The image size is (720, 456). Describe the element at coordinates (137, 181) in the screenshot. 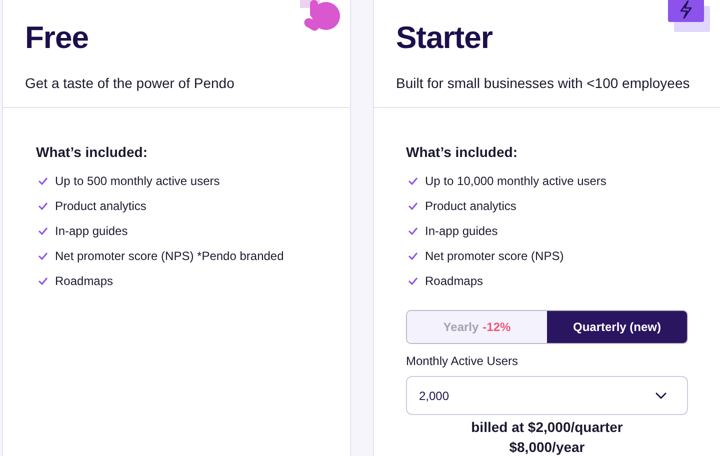

I see `feature-text: Up to 500 monthly active users` at that location.